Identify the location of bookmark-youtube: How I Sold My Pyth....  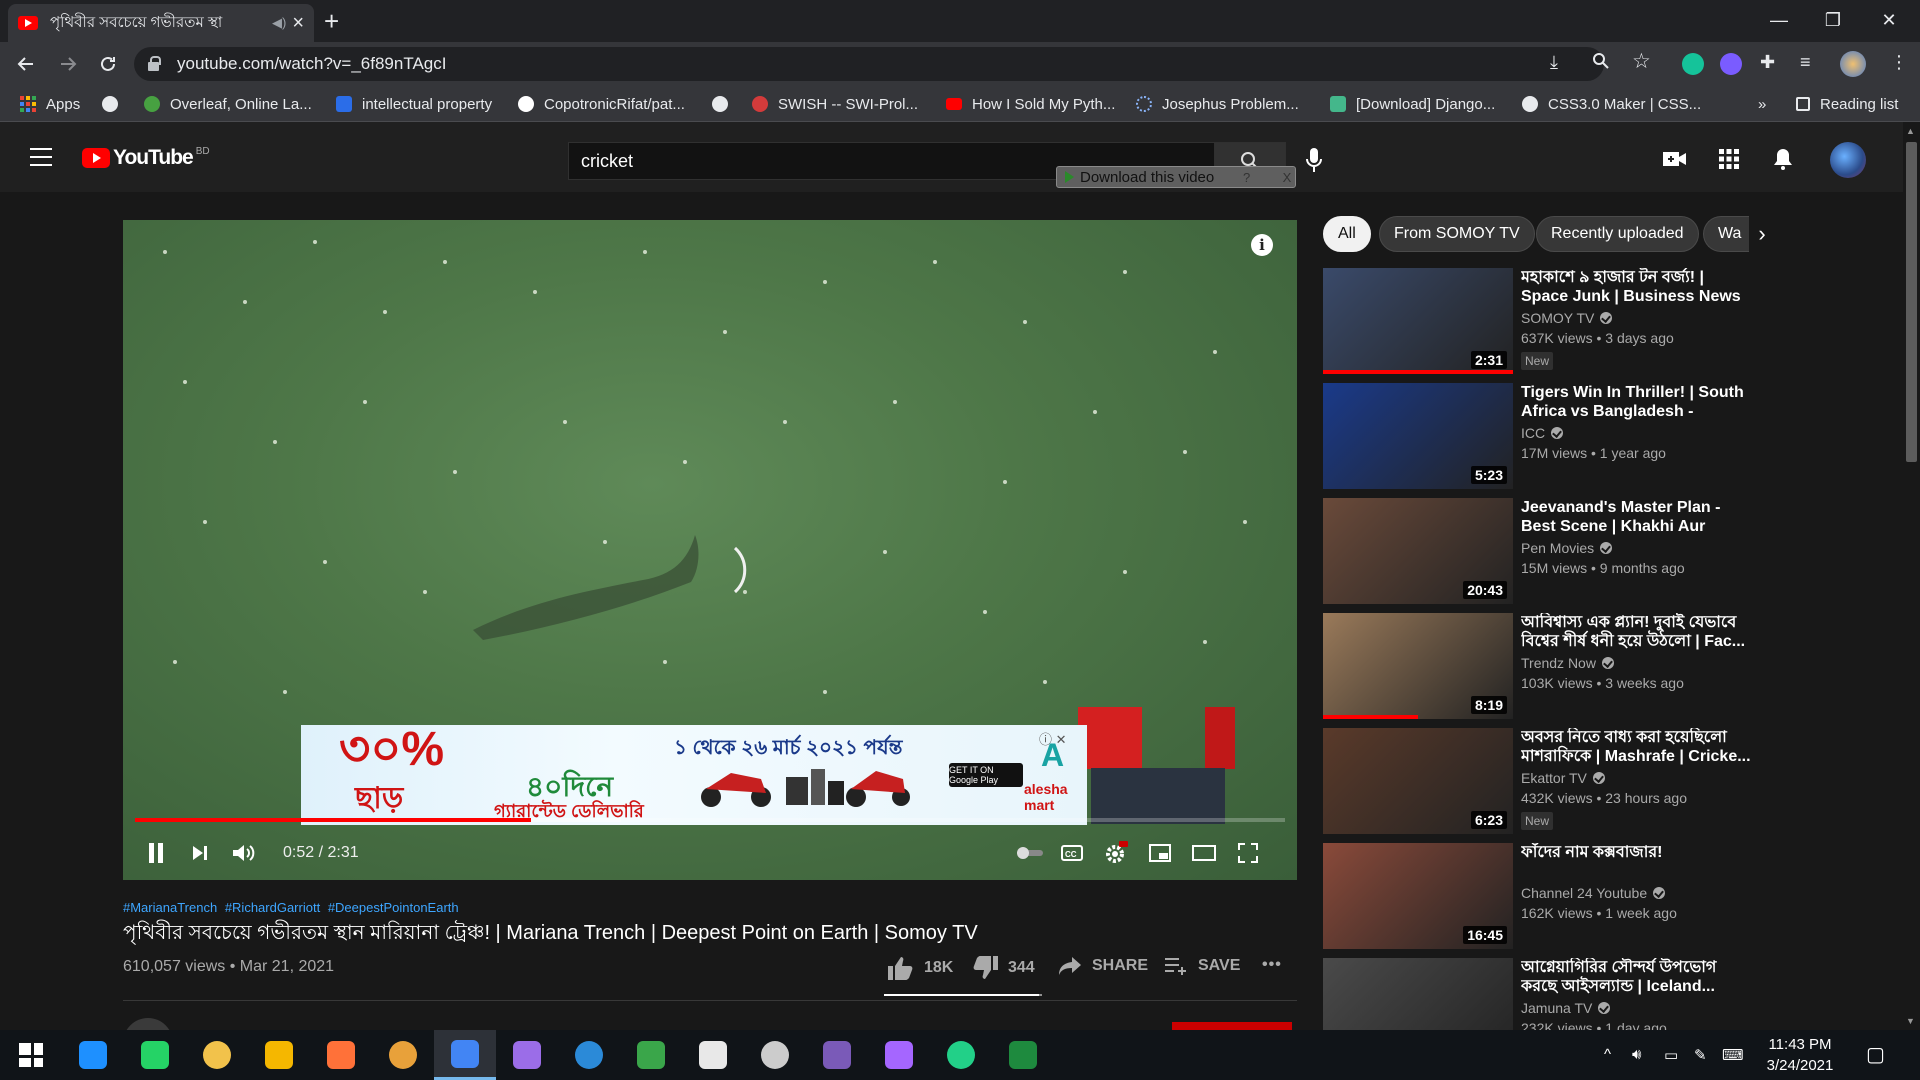
(1030, 104).